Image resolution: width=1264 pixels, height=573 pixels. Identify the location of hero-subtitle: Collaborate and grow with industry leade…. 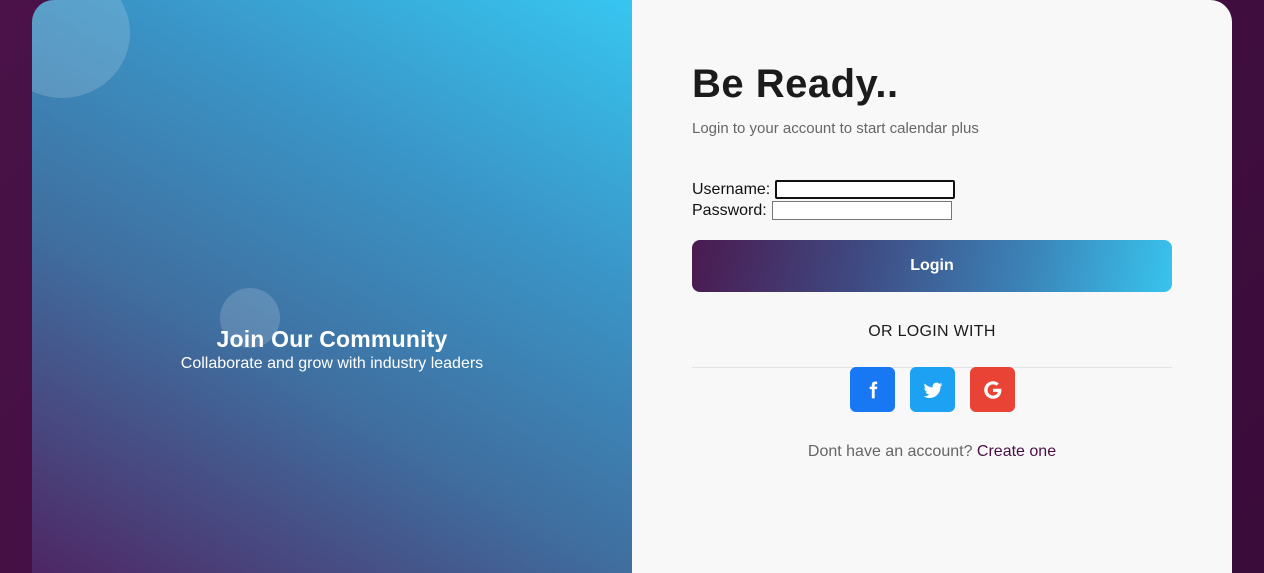
(332, 363).